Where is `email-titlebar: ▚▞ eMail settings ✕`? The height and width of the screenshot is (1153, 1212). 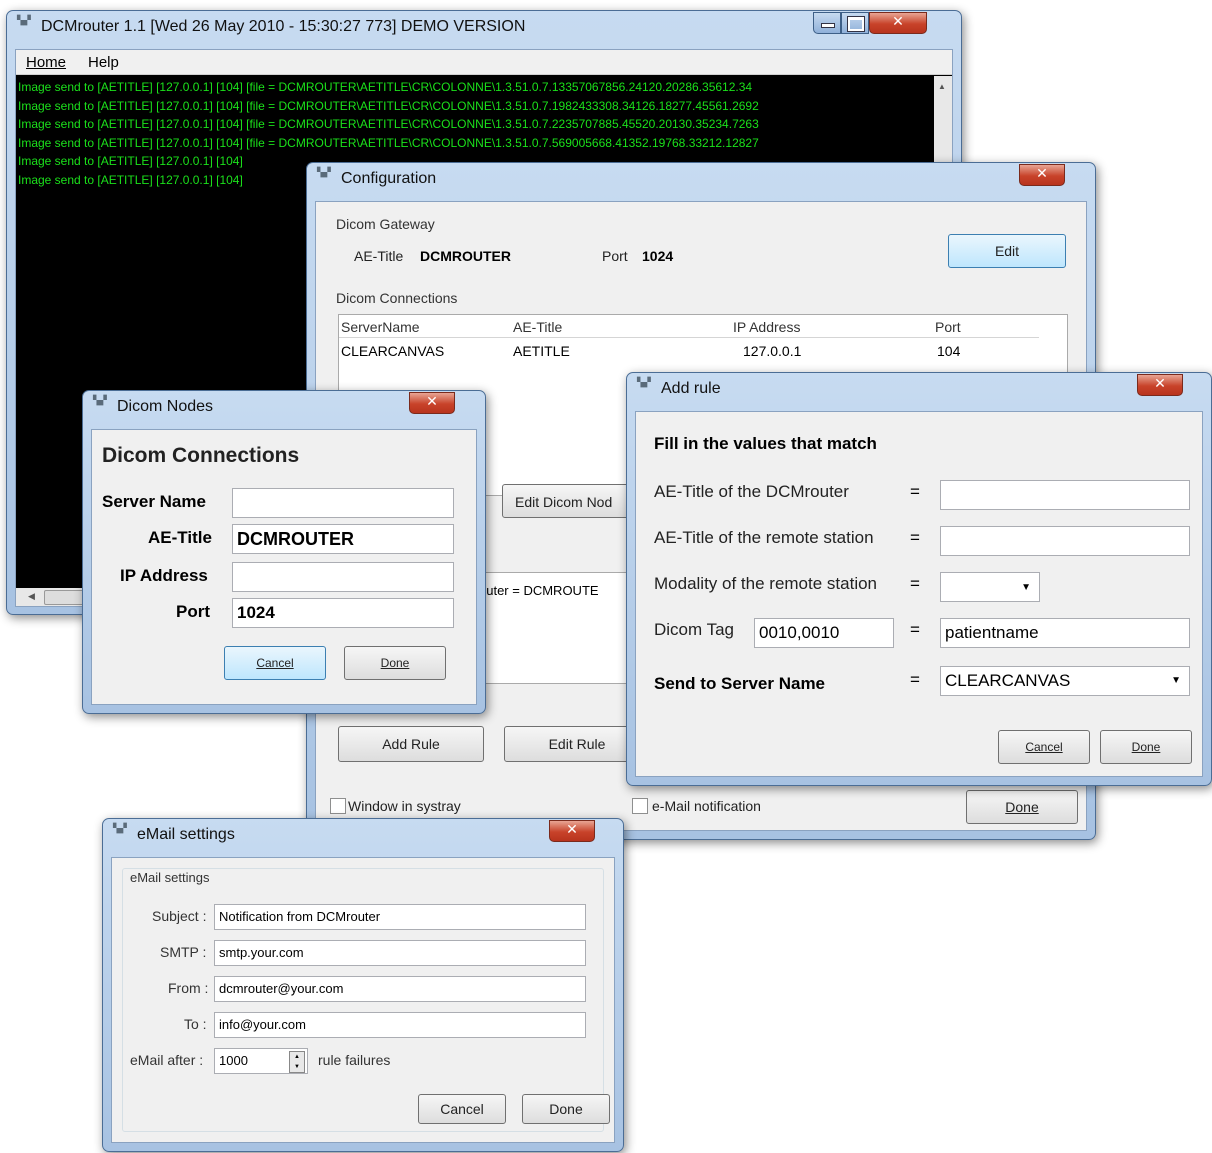 email-titlebar: ▚▞ eMail settings ✕ is located at coordinates (363, 834).